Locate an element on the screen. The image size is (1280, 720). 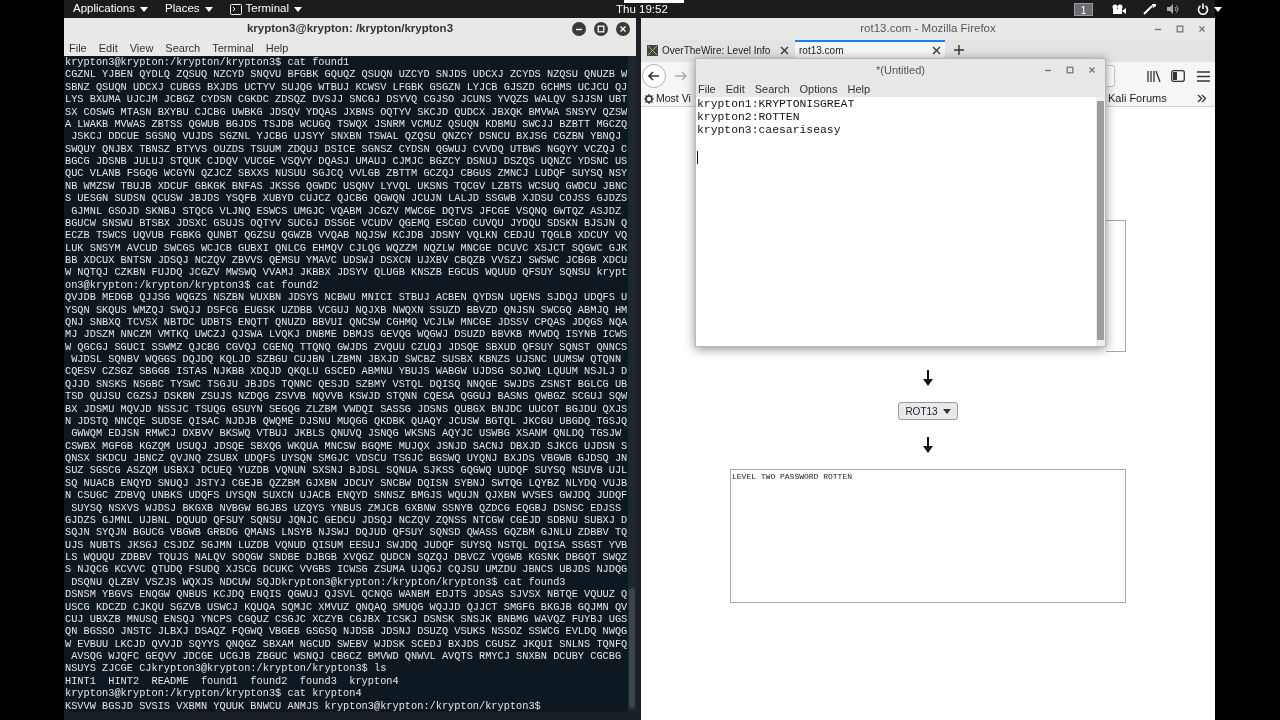
library-icon is located at coordinates (1154, 76).